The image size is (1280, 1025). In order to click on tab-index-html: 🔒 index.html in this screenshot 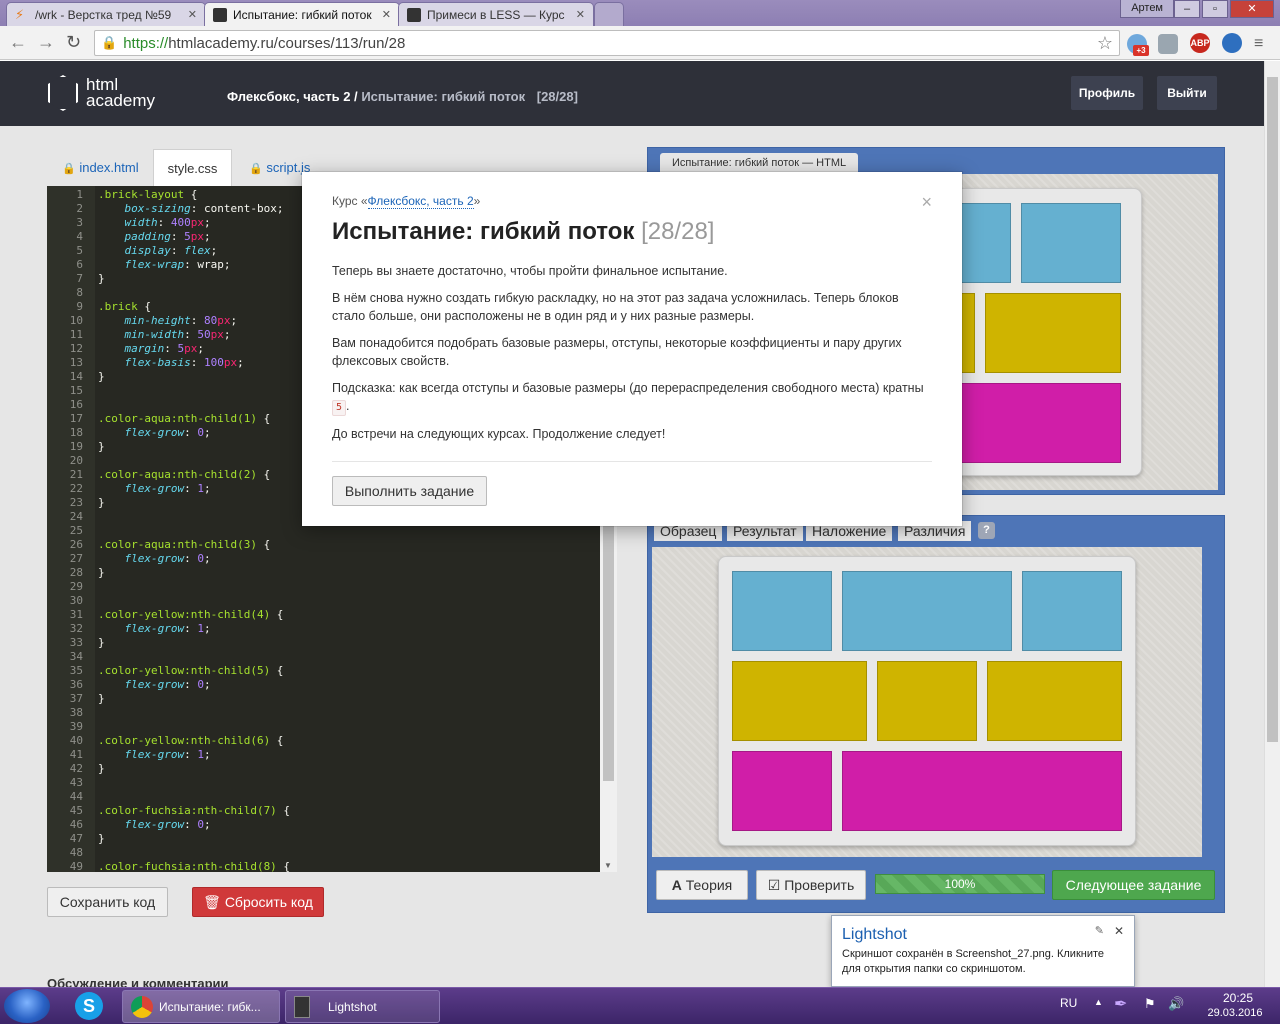, I will do `click(100, 167)`.